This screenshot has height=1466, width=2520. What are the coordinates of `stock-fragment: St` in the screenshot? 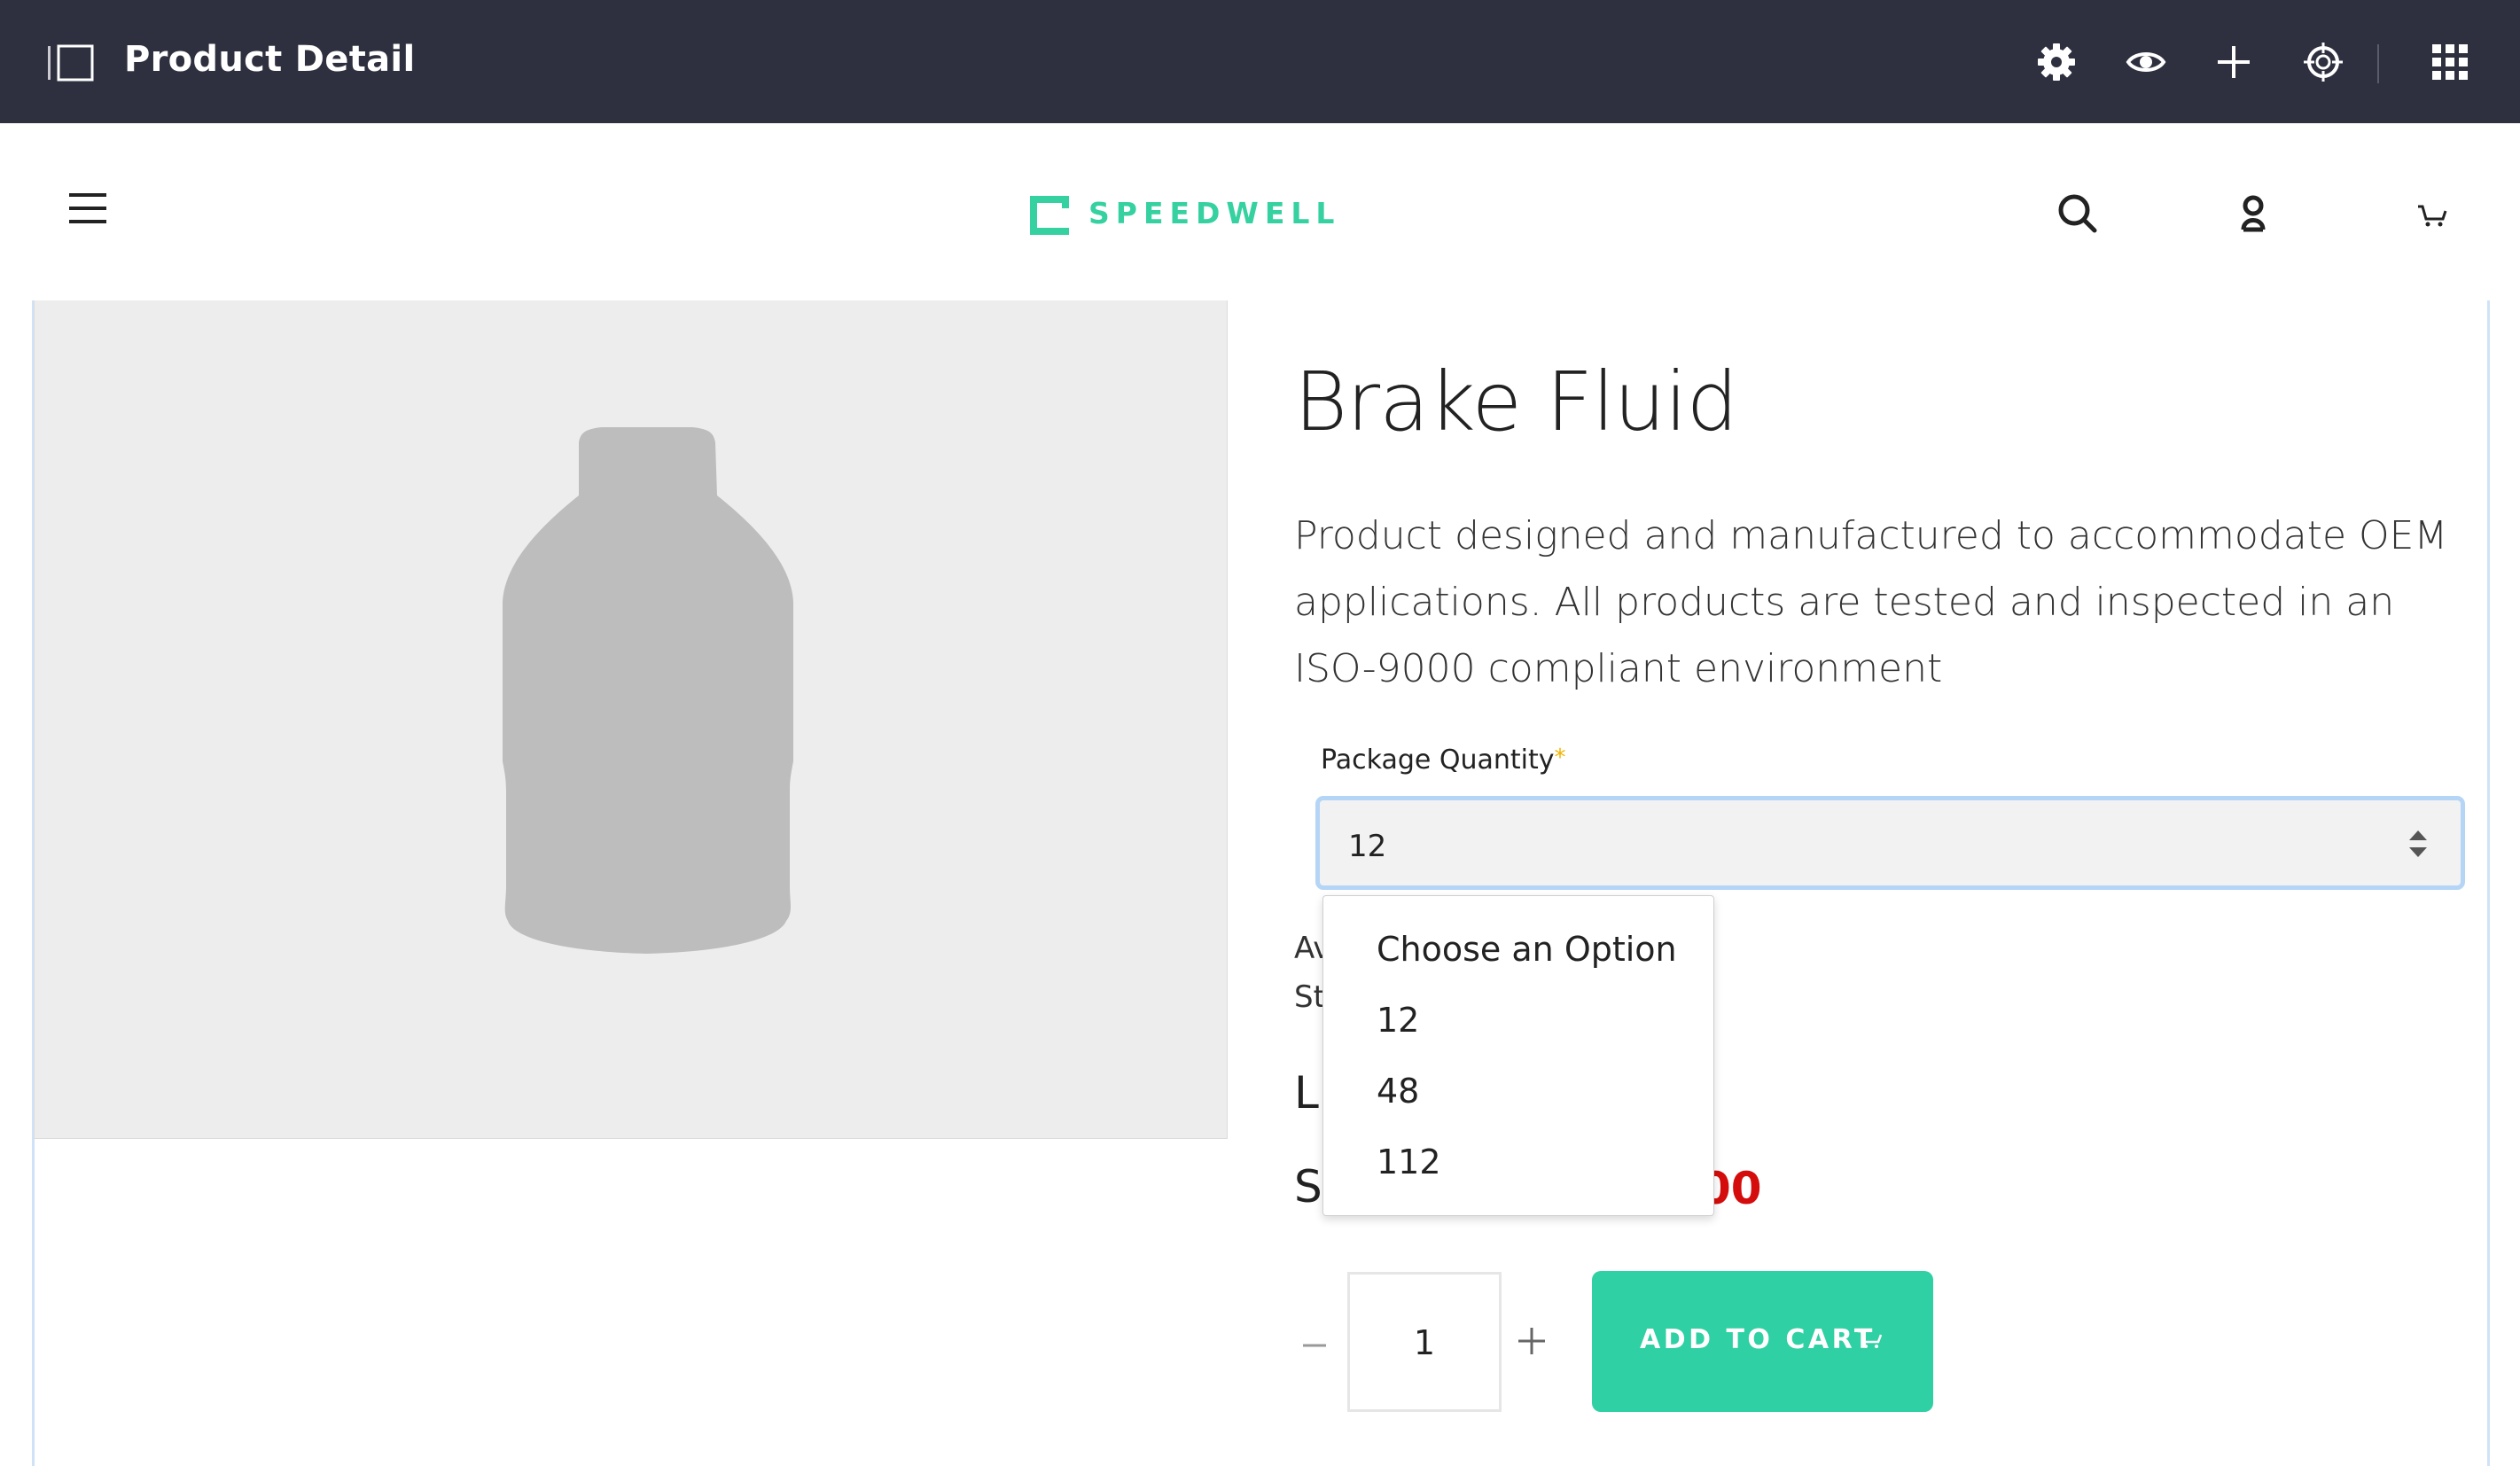 It's located at (1309, 997).